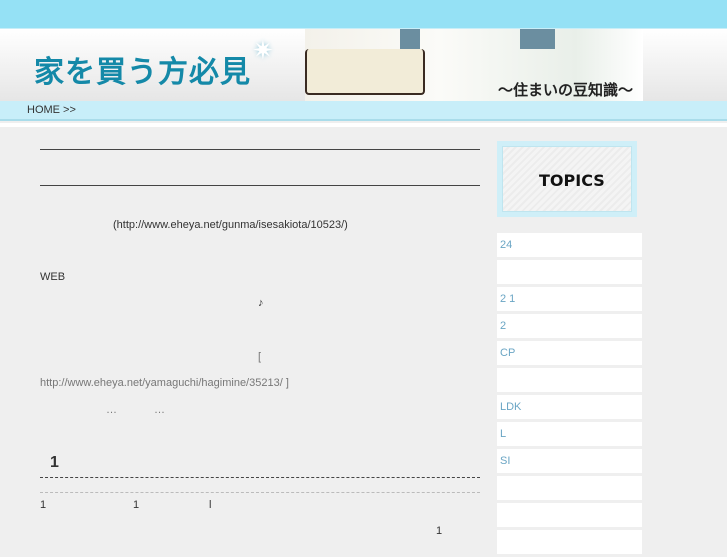 Image resolution: width=727 pixels, height=557 pixels. I want to click on site-logo: 家を買う方必見, so click(142, 69).